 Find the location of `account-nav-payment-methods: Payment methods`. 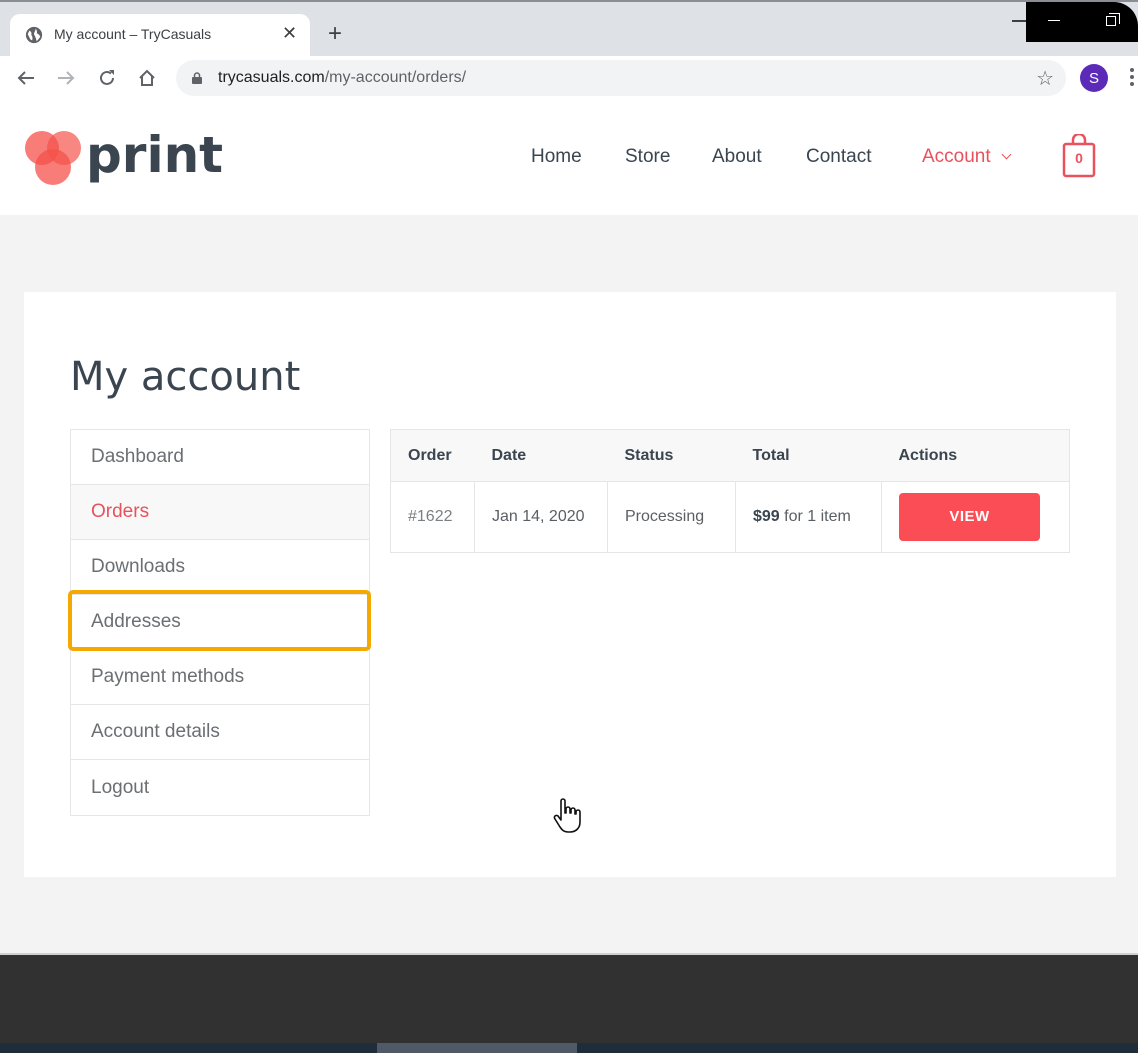

account-nav-payment-methods: Payment methods is located at coordinates (220, 677).